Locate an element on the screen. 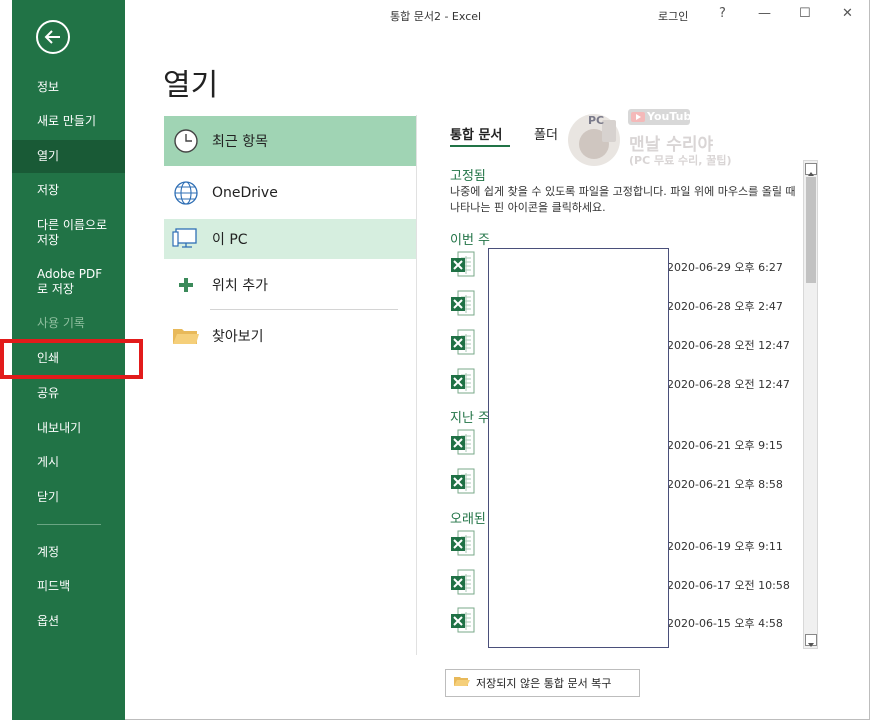 The height and width of the screenshot is (720, 870). file-modified-date: 2020-06-15 오후 4:58 is located at coordinates (725, 623).